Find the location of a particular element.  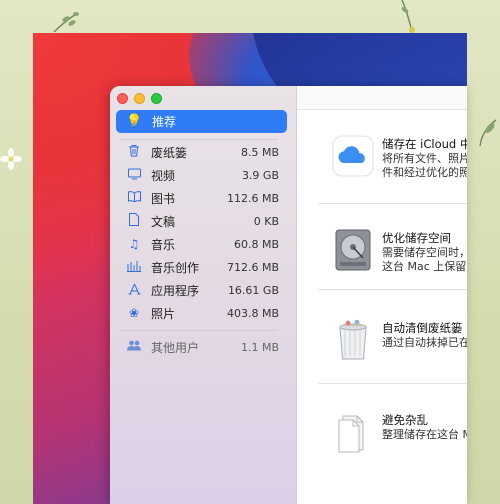

sidebar-item-size: 712.6 MB is located at coordinates (252, 267).